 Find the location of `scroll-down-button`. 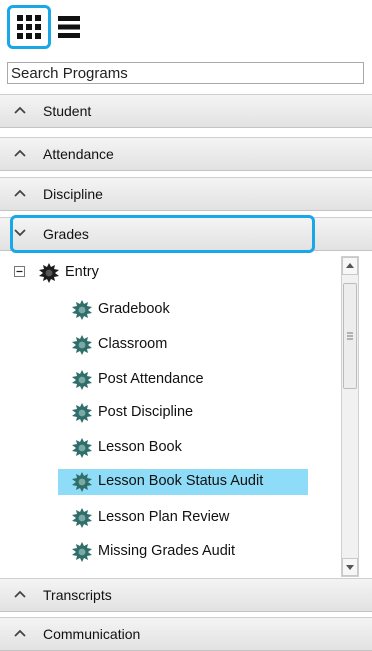

scroll-down-button is located at coordinates (350, 567).